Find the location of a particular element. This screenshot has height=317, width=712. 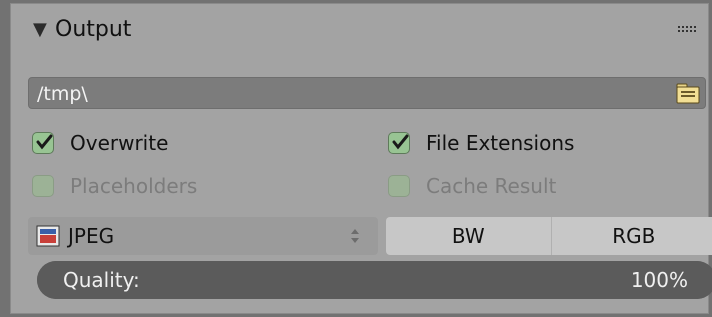

drag-grip-icon is located at coordinates (688, 31).